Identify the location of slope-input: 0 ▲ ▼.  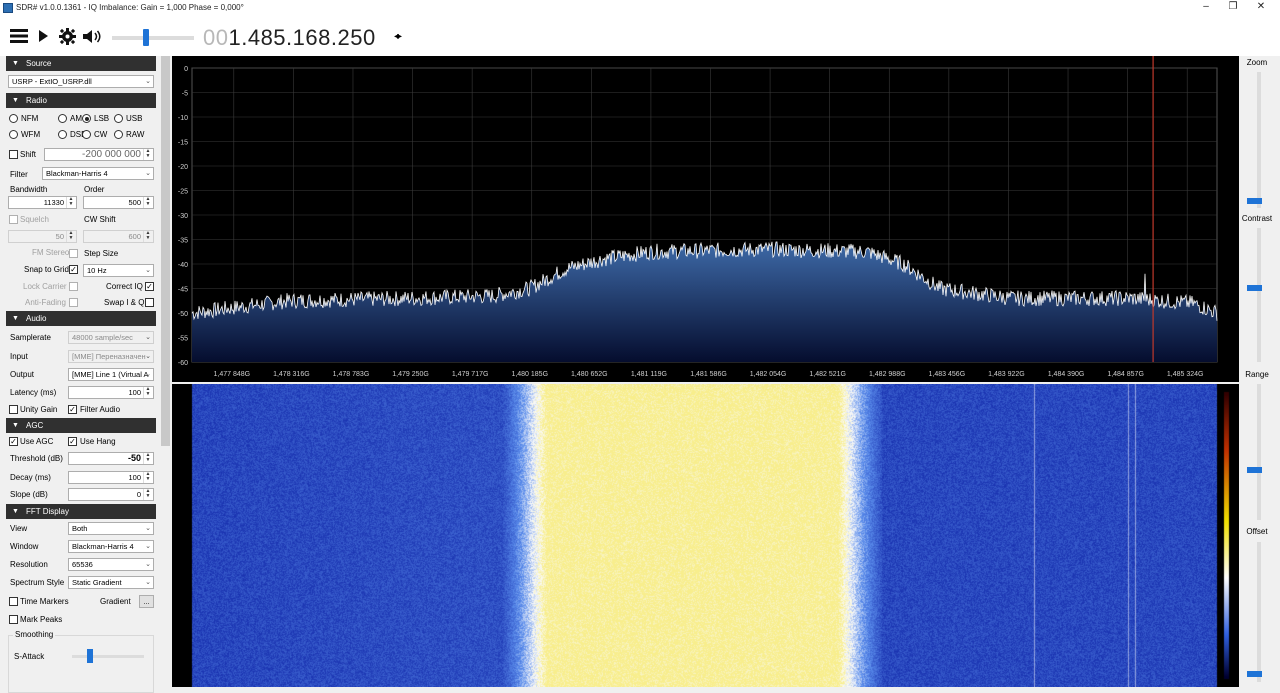
(111, 494).